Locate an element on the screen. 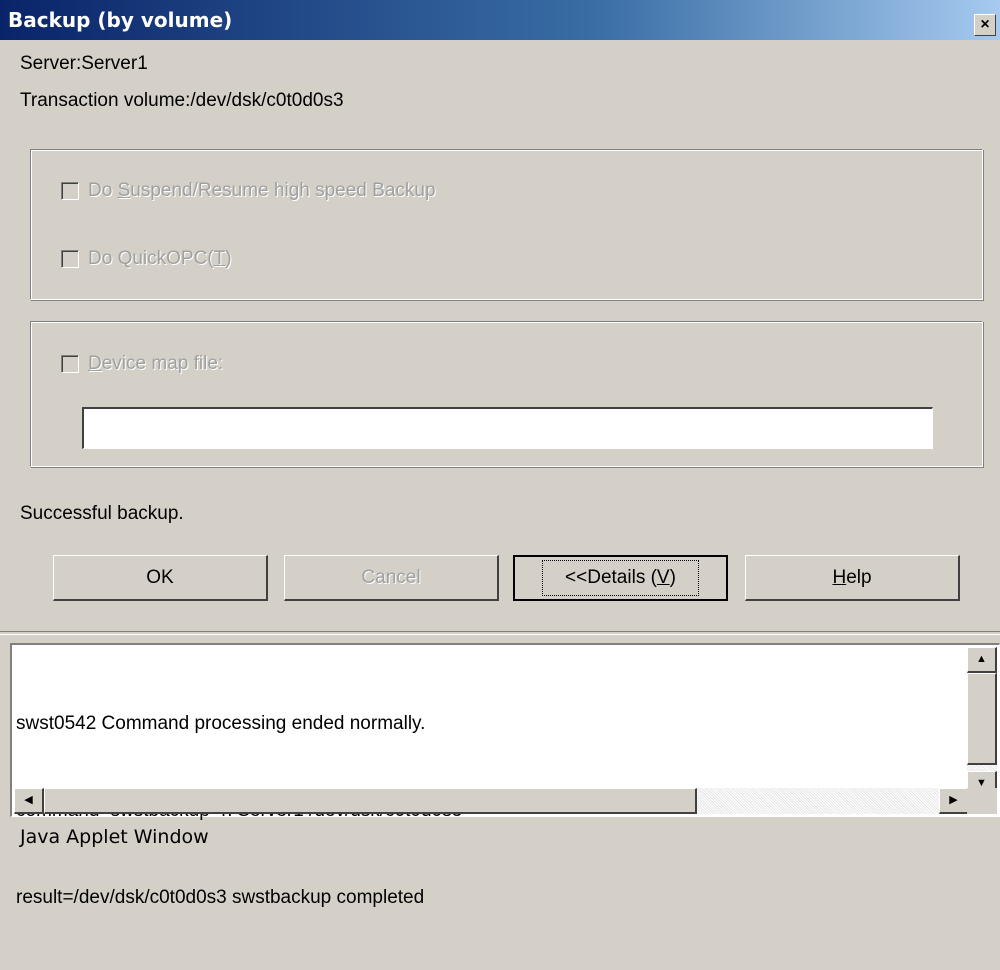  help-button: Help is located at coordinates (852, 578).